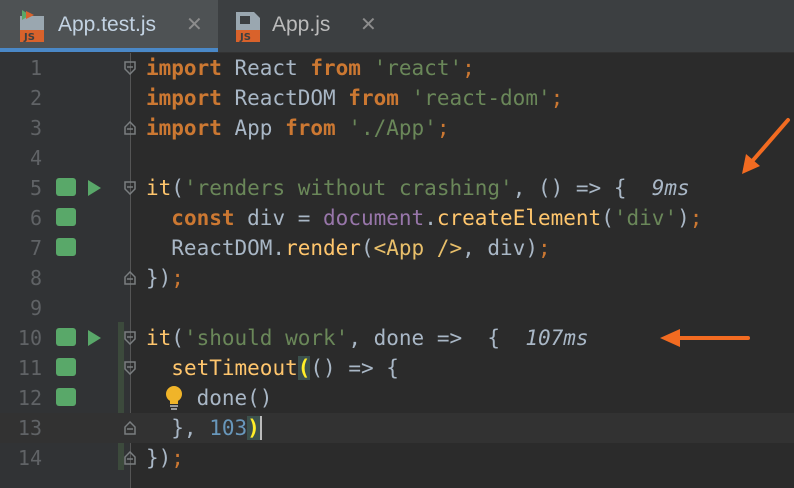 Image resolution: width=794 pixels, height=488 pixels. What do you see at coordinates (367, 338) in the screenshot?
I see `code-text: it('should work', done => { 107ms` at bounding box center [367, 338].